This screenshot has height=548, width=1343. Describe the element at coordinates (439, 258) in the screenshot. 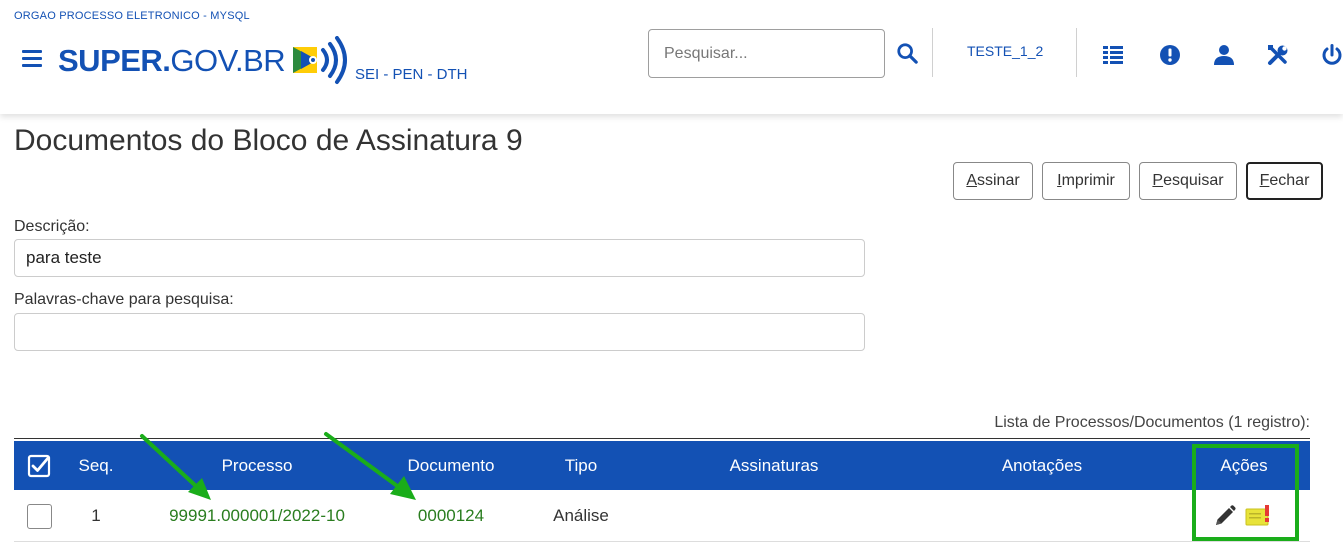

I see `descricao-field` at that location.